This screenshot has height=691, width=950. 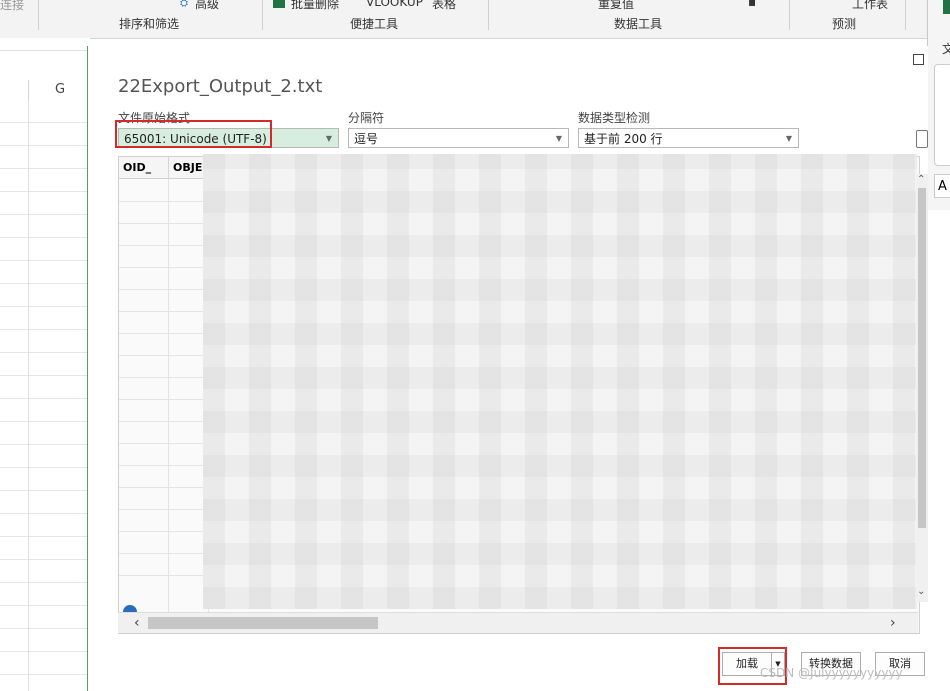 What do you see at coordinates (688, 138) in the screenshot?
I see `type-detect-select: 基于前 200 行 ▼` at bounding box center [688, 138].